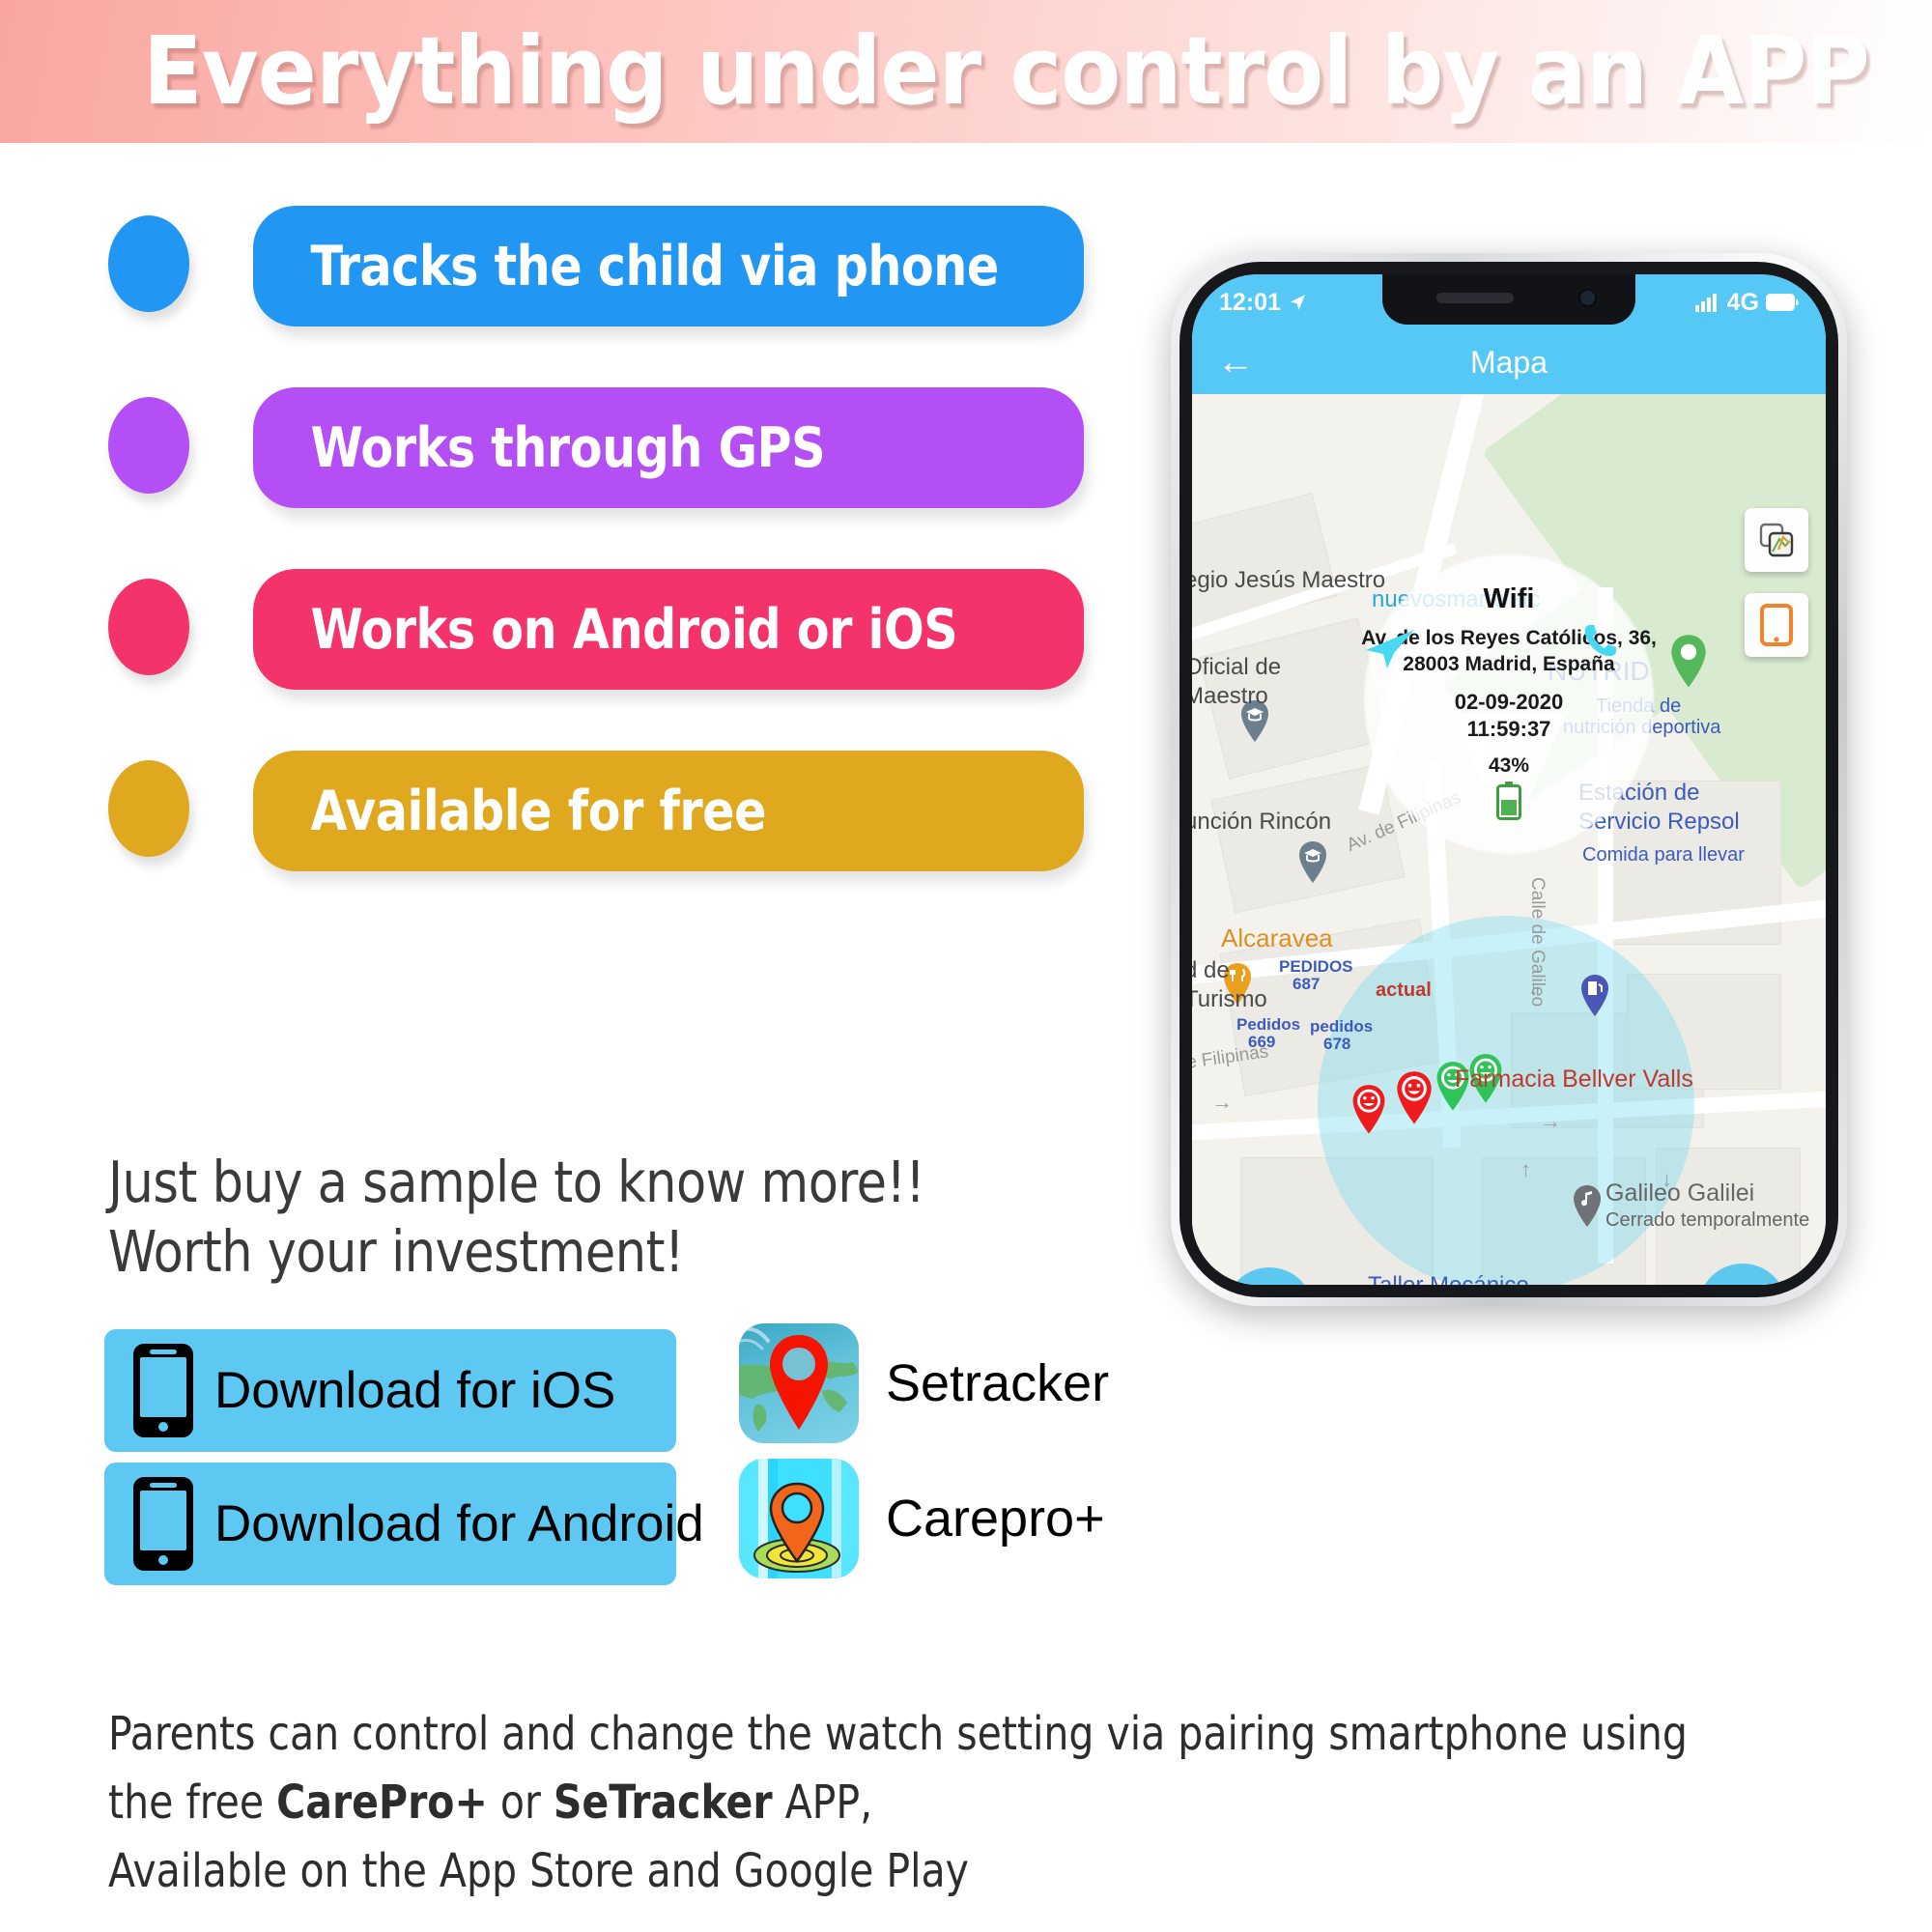 The image size is (1932, 1932). I want to click on info-title: Wifi, so click(1509, 598).